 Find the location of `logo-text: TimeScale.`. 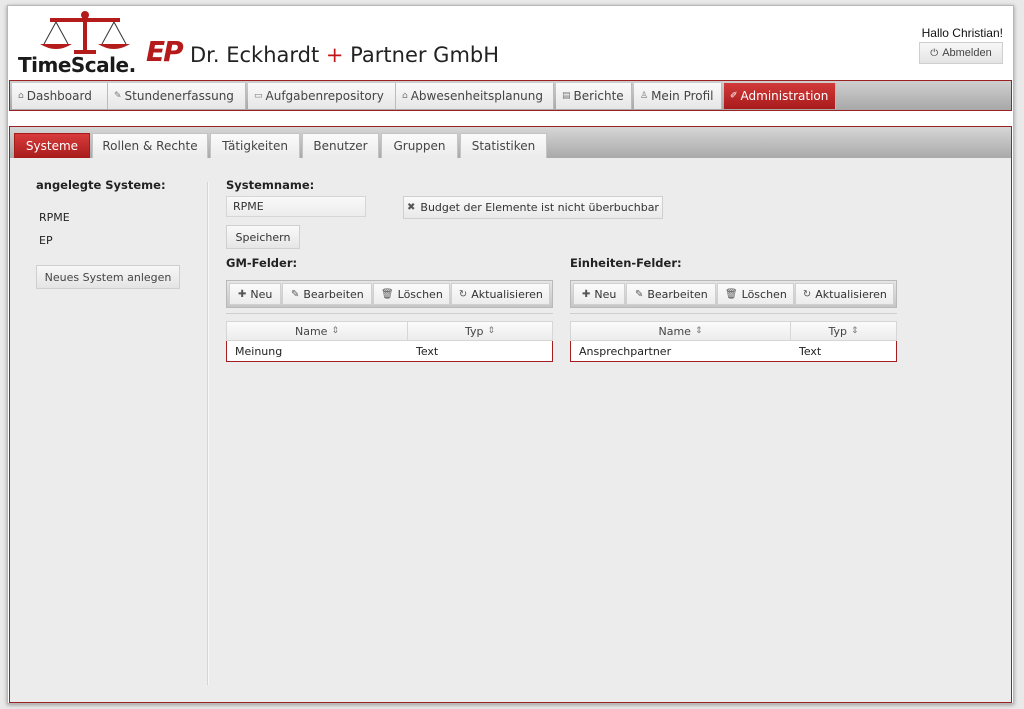

logo-text: TimeScale. is located at coordinates (77, 65).